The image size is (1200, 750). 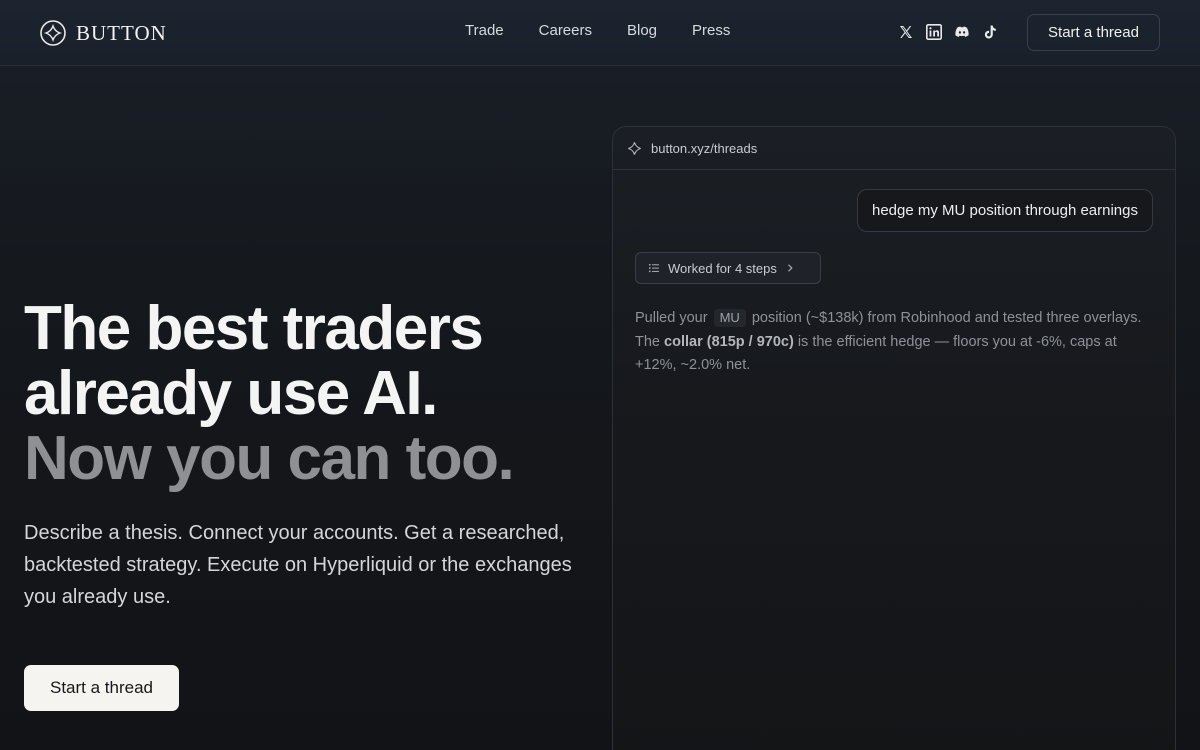 What do you see at coordinates (729, 318) in the screenshot?
I see `ticker-badge: MU` at bounding box center [729, 318].